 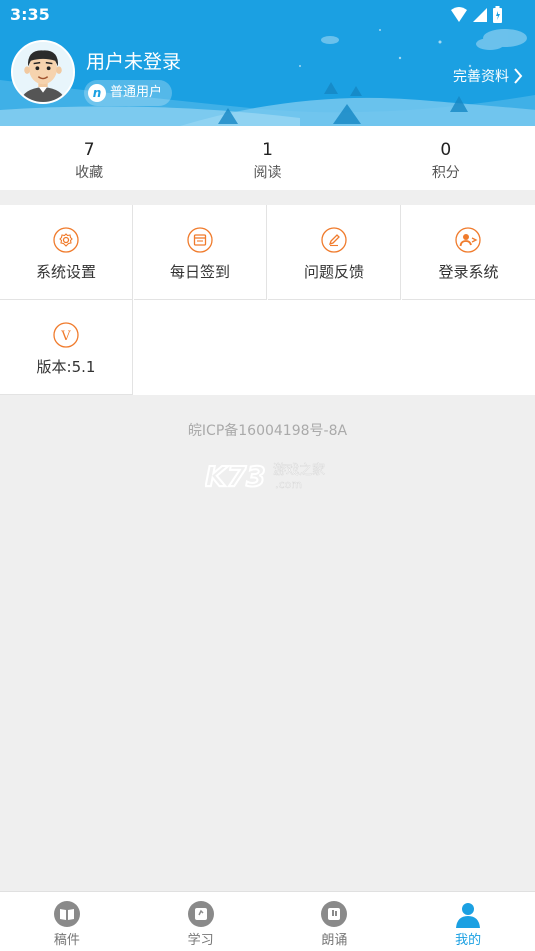 I want to click on stat-label: 收藏, so click(x=89, y=173).